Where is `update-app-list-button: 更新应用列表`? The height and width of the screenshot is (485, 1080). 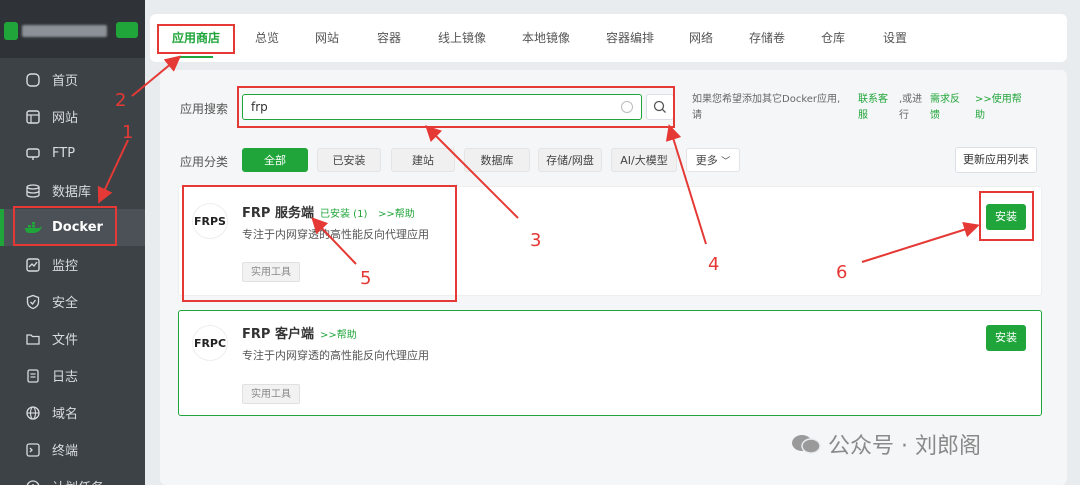
update-app-list-button: 更新应用列表 is located at coordinates (996, 160).